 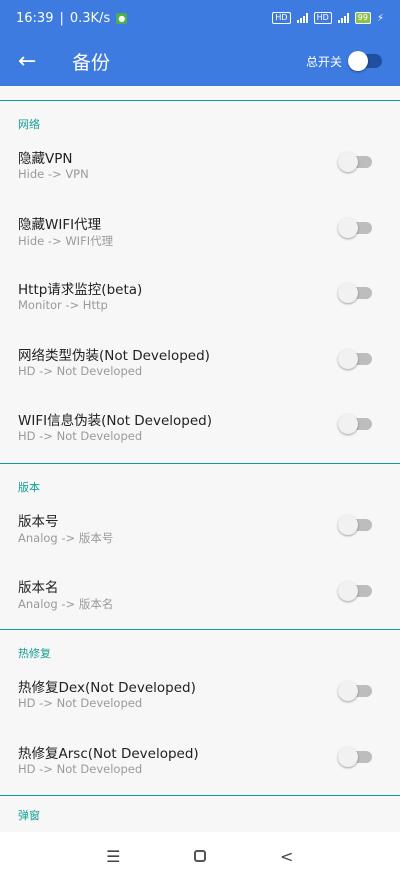 What do you see at coordinates (80, 290) in the screenshot?
I see `setting-label: Http请求监控(beta)` at bounding box center [80, 290].